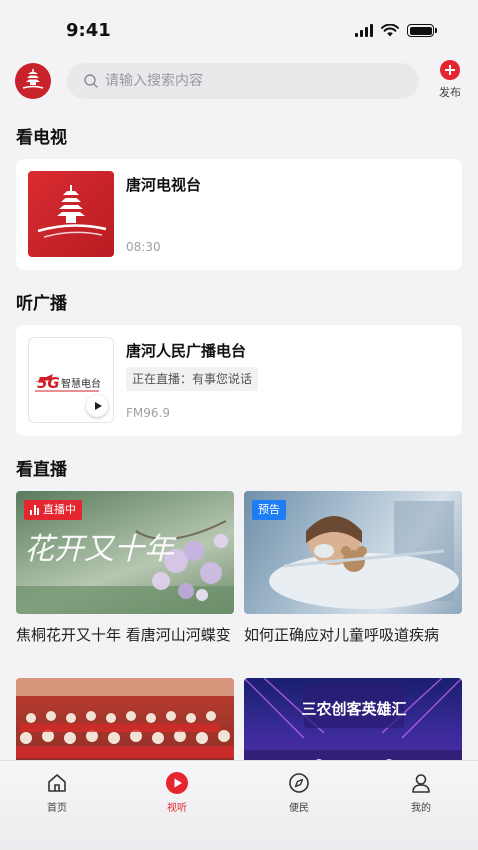  What do you see at coordinates (143, 247) in the screenshot?
I see `tv-station-time: 08:30` at bounding box center [143, 247].